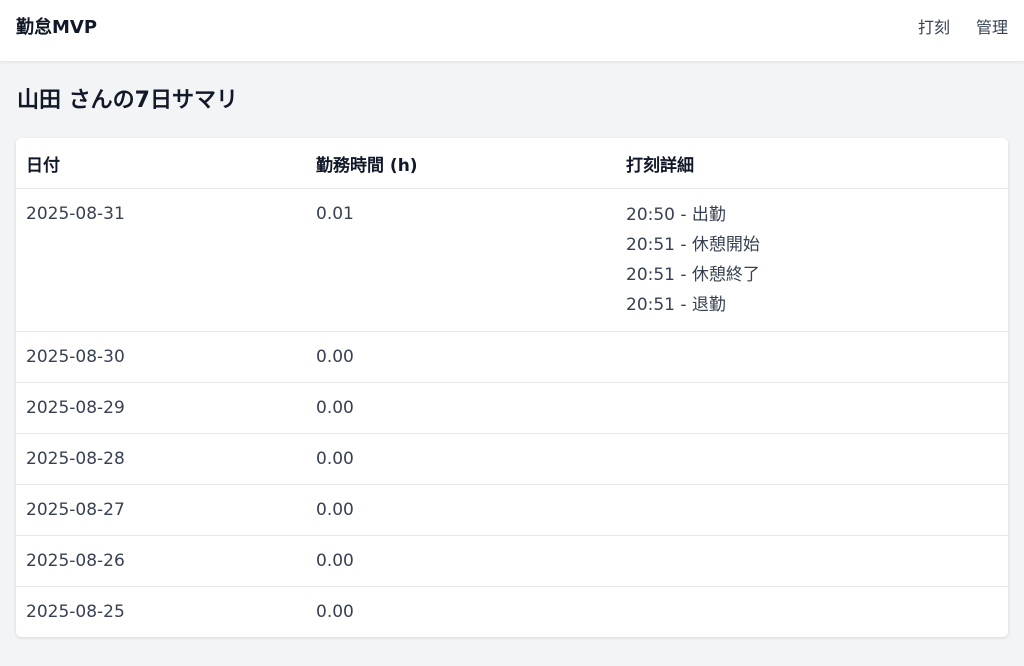 This screenshot has height=666, width=1024. What do you see at coordinates (512, 31) in the screenshot?
I see `top-navbar: 勤怠MVP 打刻 管理` at bounding box center [512, 31].